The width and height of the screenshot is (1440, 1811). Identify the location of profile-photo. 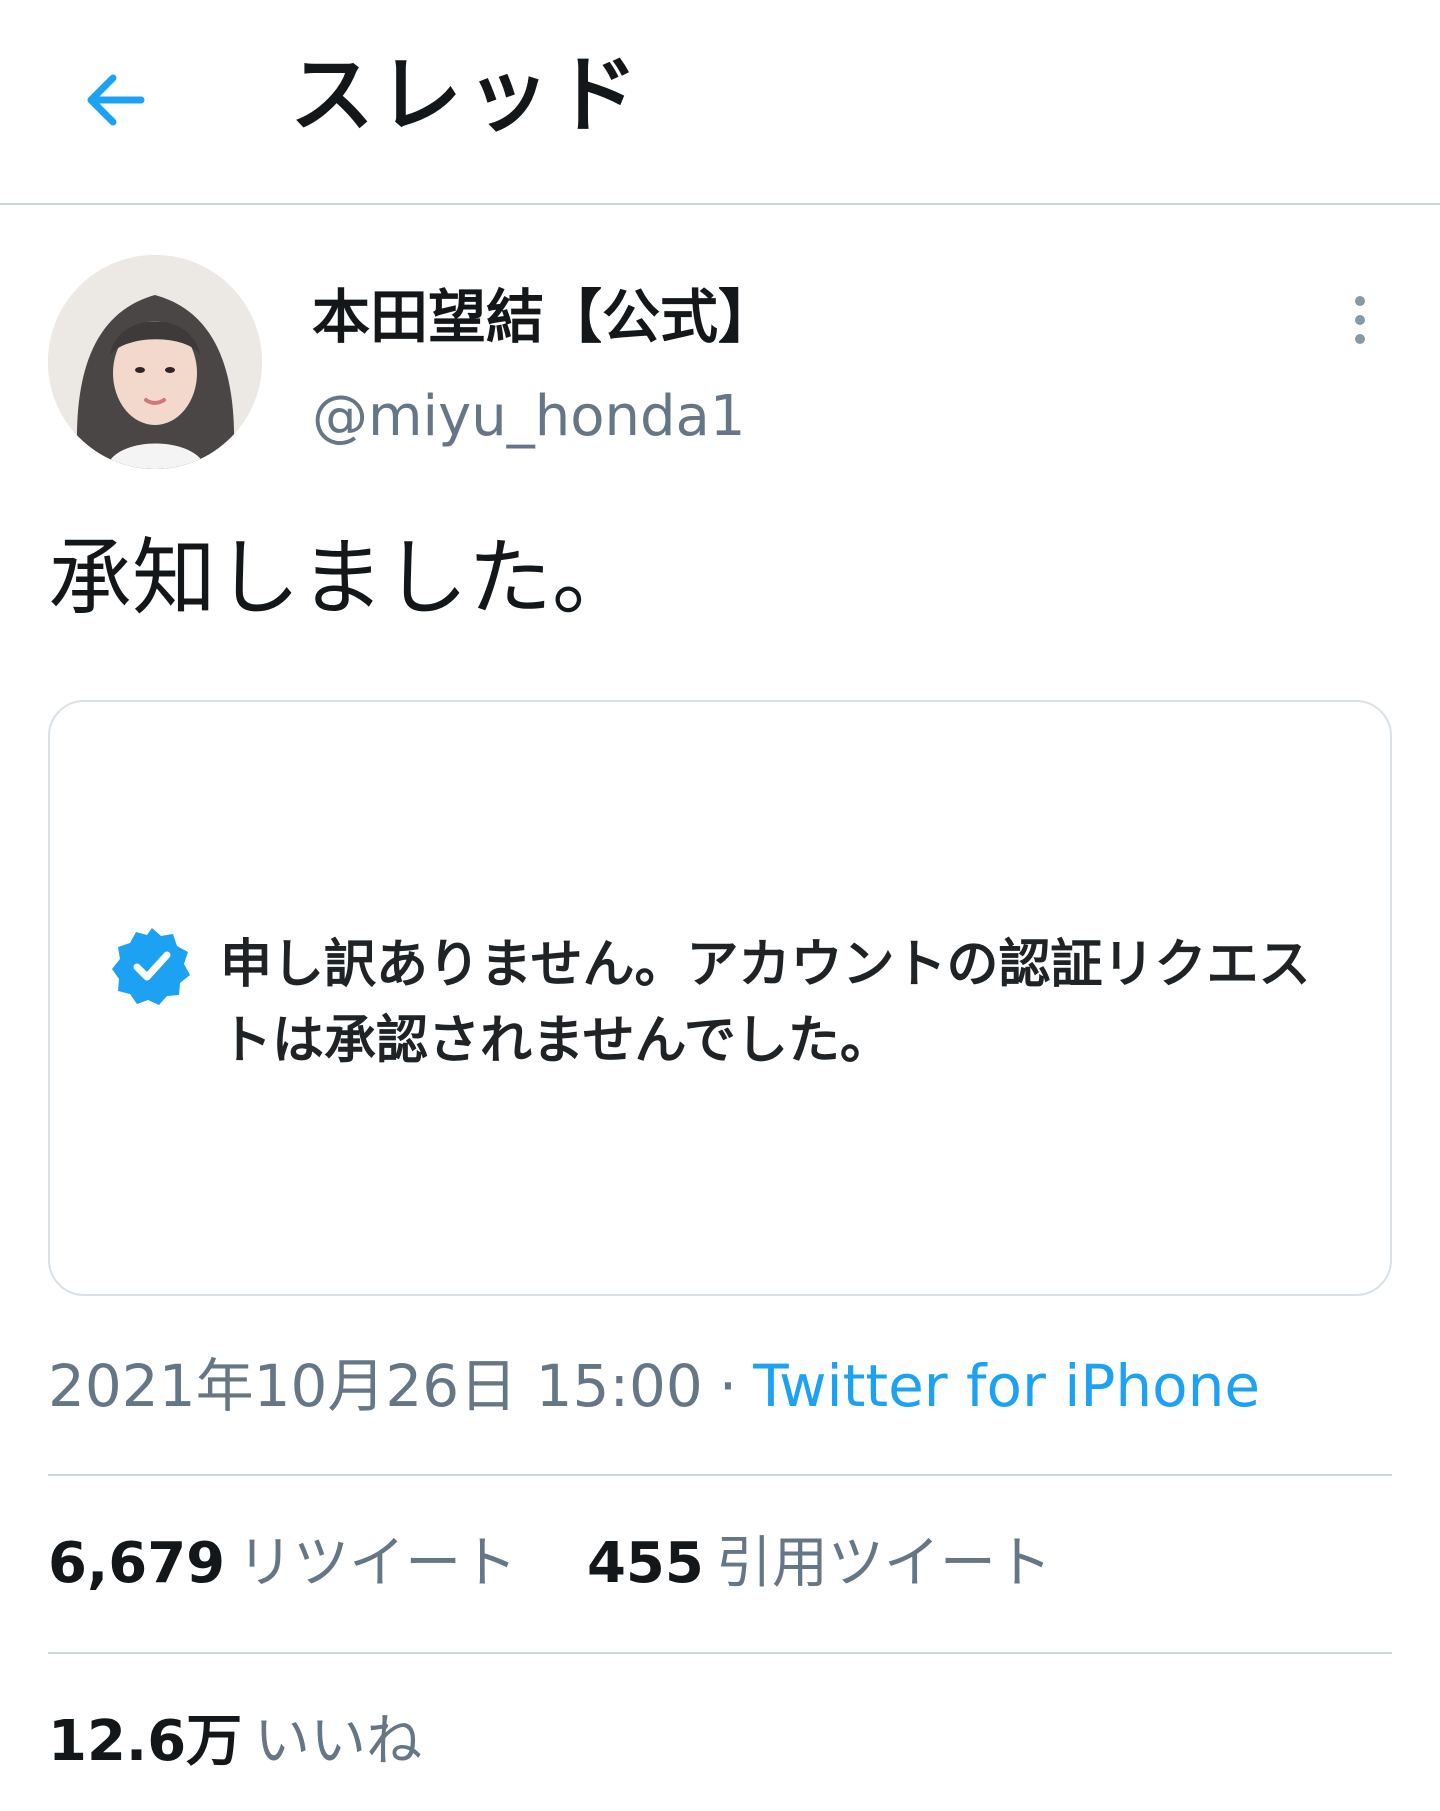
(155, 362).